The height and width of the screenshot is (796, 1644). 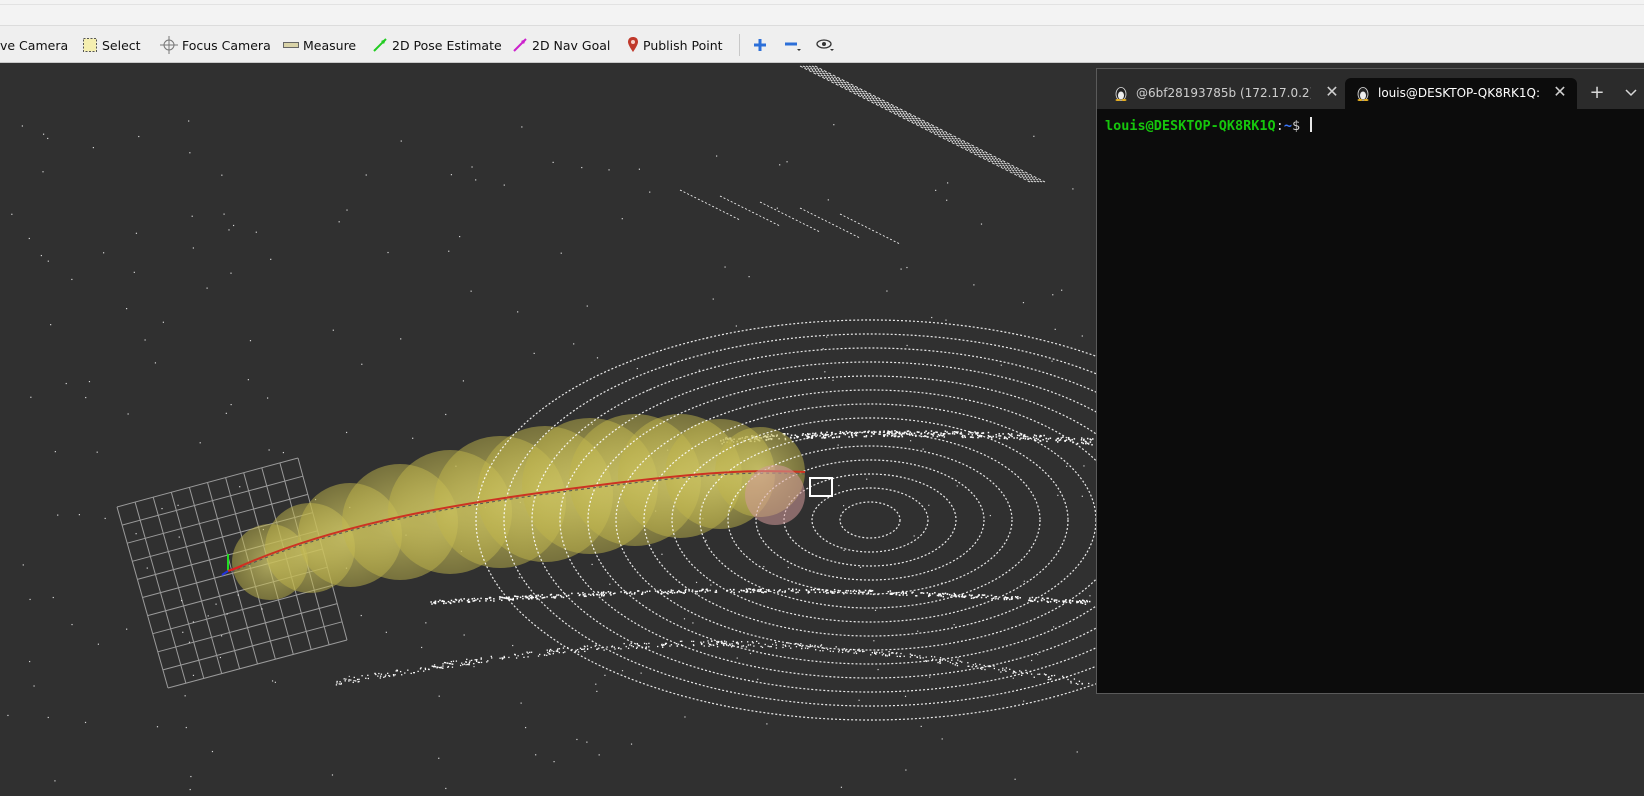 What do you see at coordinates (215, 45) in the screenshot?
I see `tool-focus-camera: Focus Camera` at bounding box center [215, 45].